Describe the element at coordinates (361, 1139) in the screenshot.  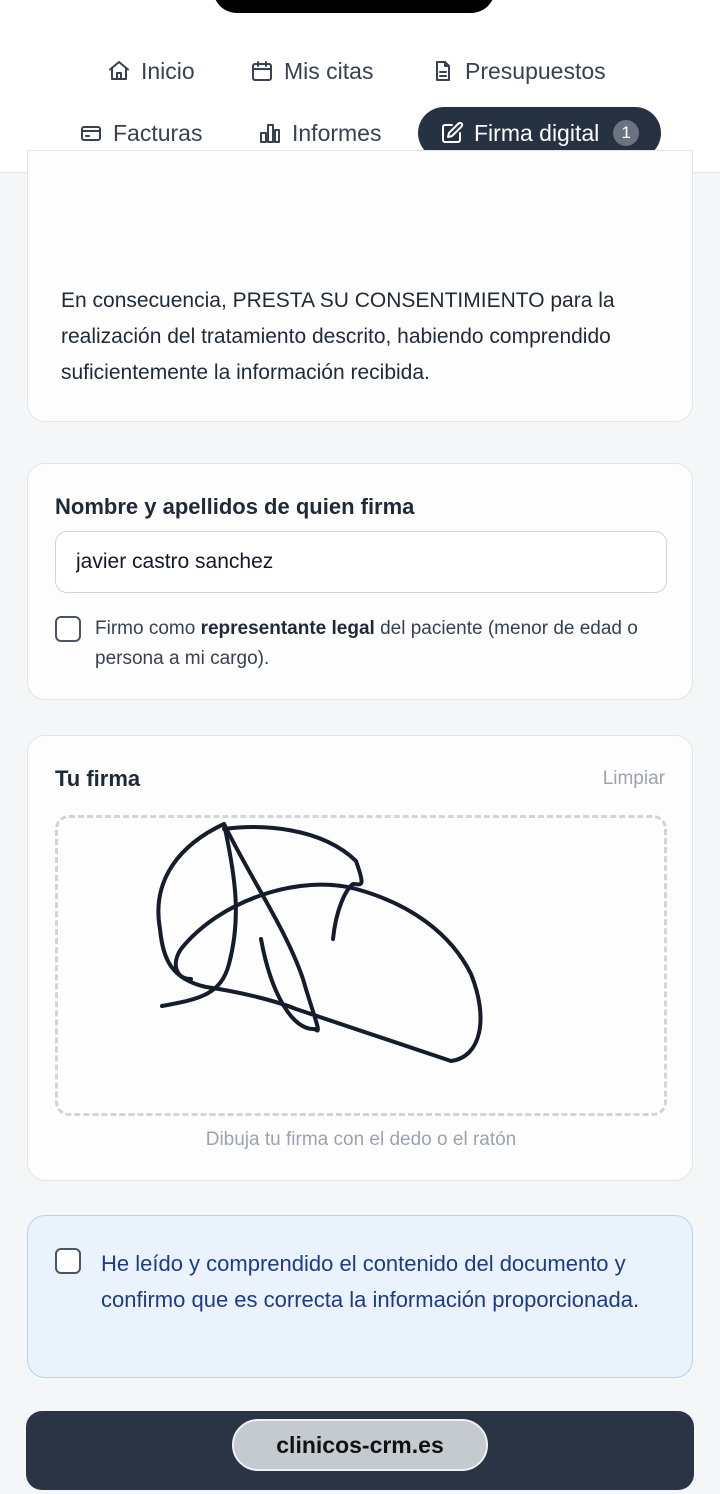
I see `signature-hint: Dibuja tu firma con el dedo o el ratón` at that location.